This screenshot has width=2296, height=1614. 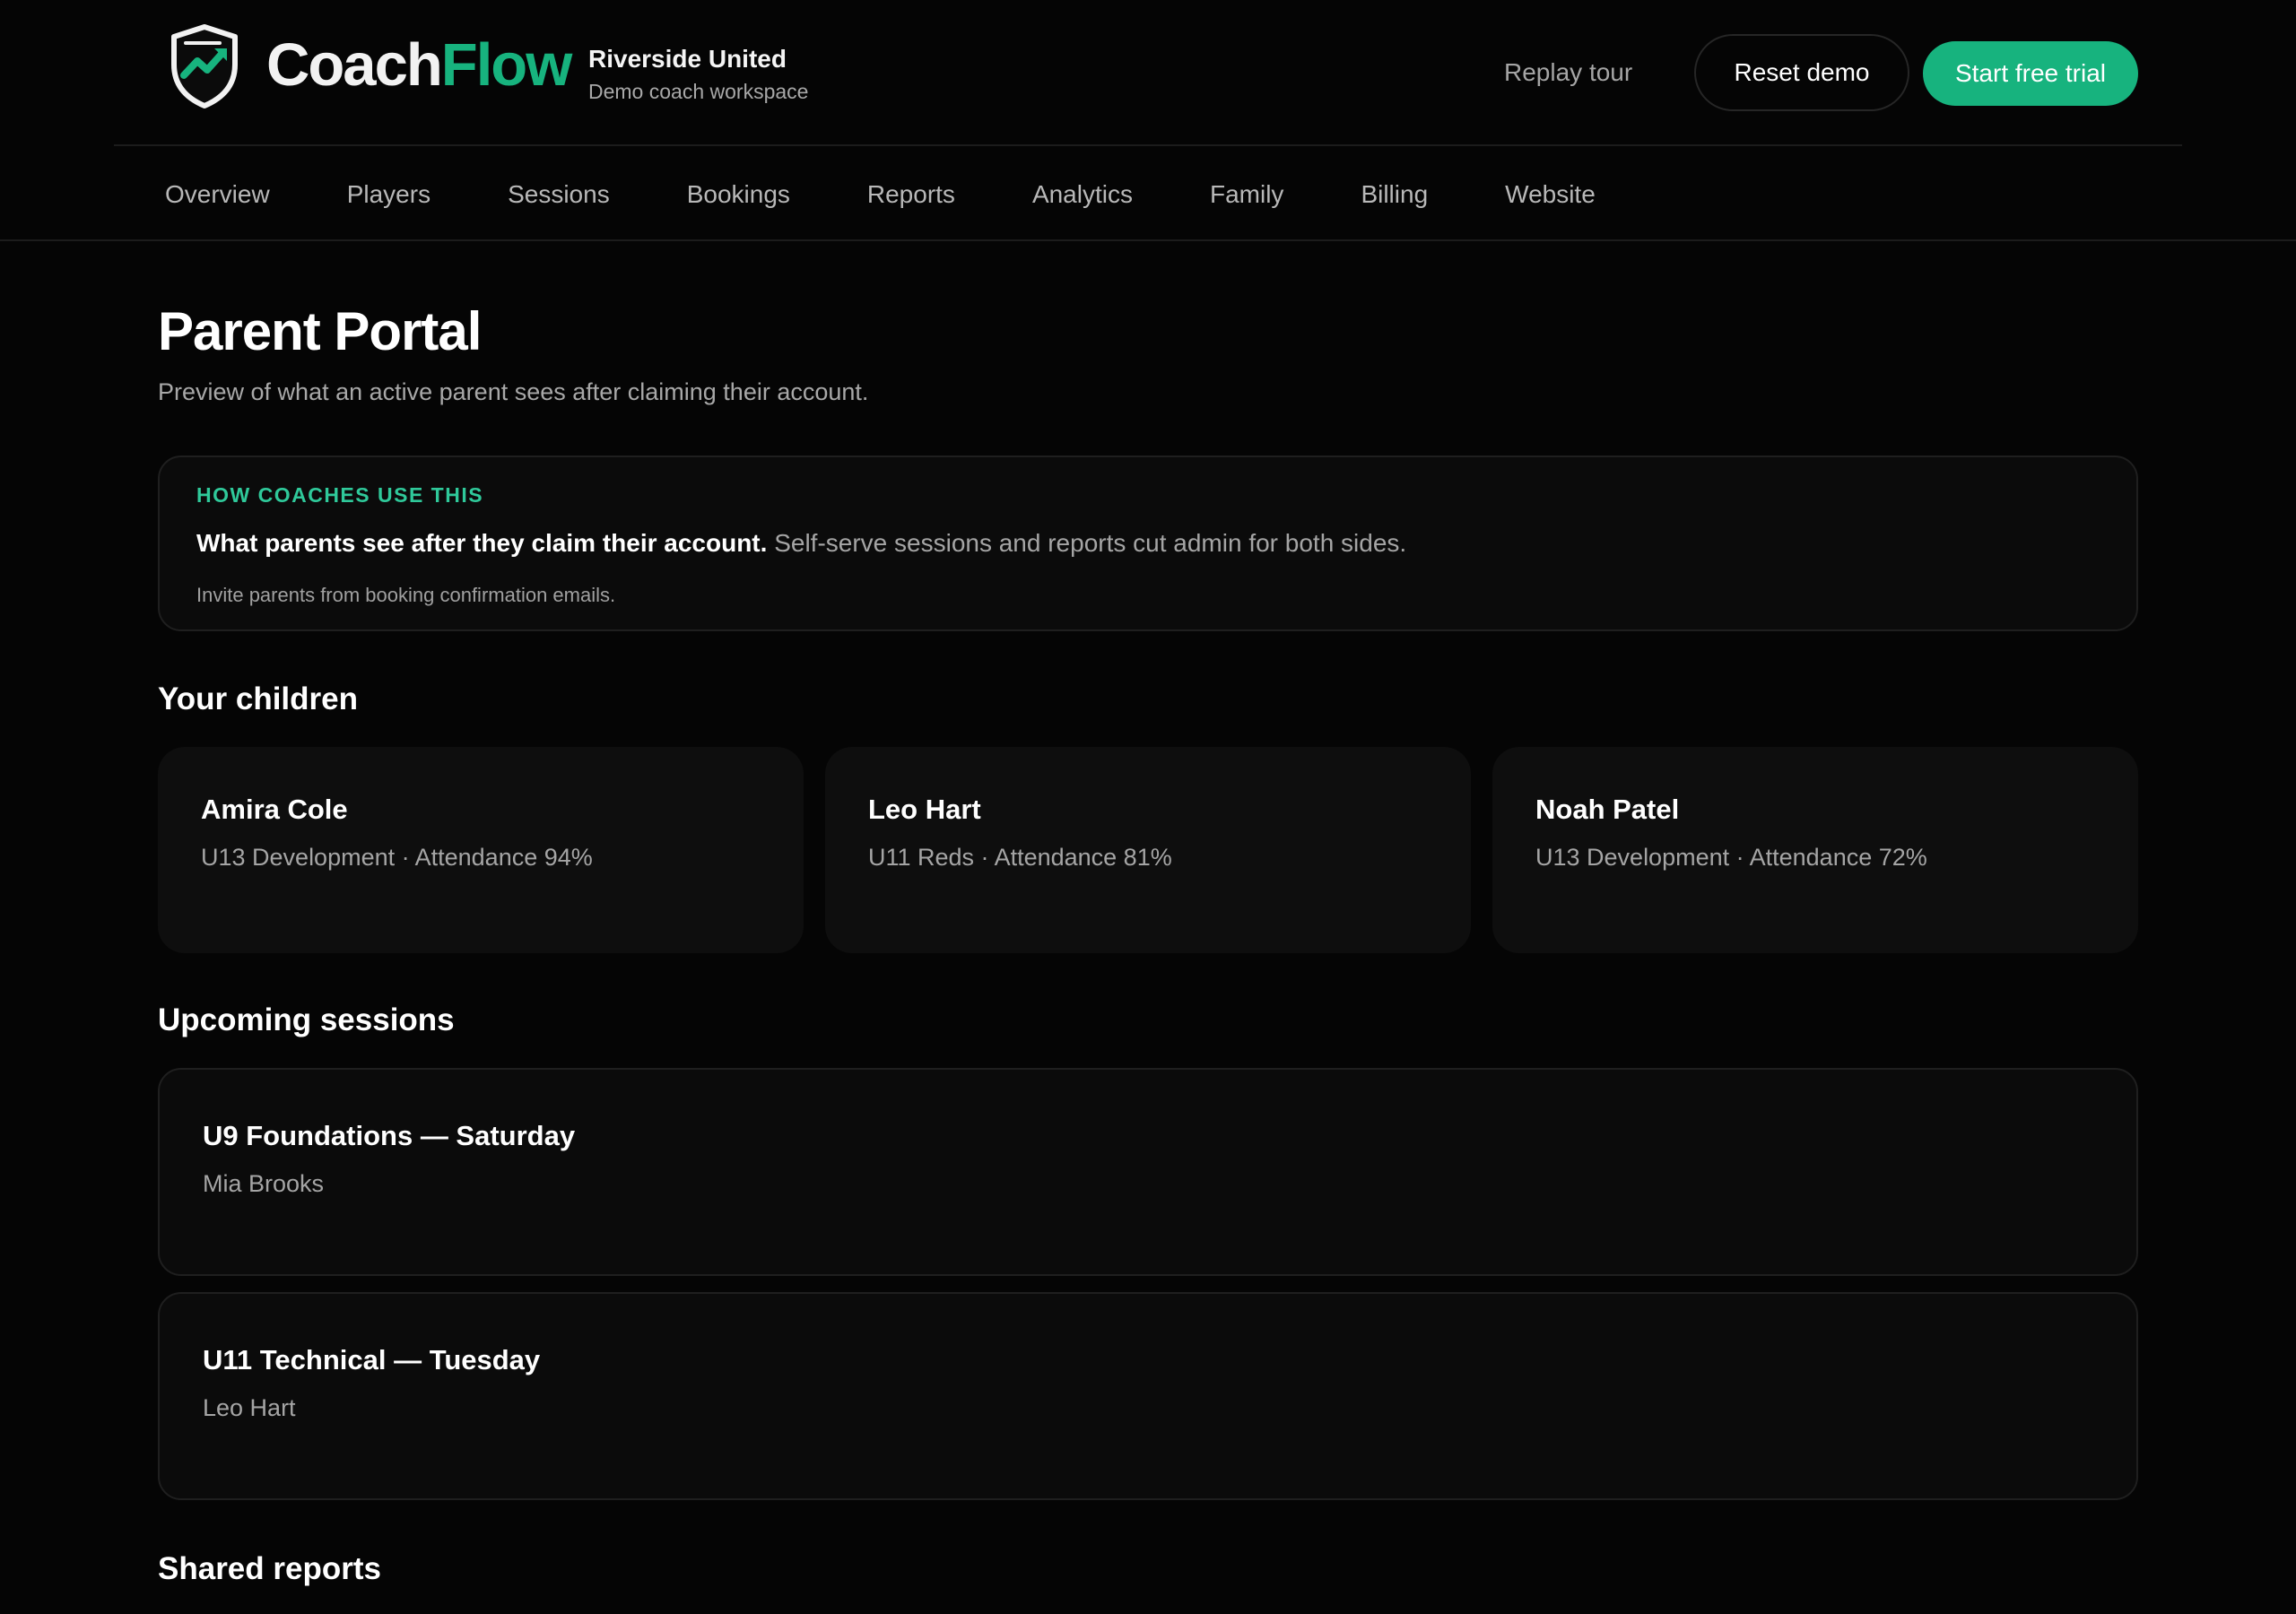 What do you see at coordinates (1731, 857) in the screenshot?
I see `child-meta: U13 Development · Attendance 72%` at bounding box center [1731, 857].